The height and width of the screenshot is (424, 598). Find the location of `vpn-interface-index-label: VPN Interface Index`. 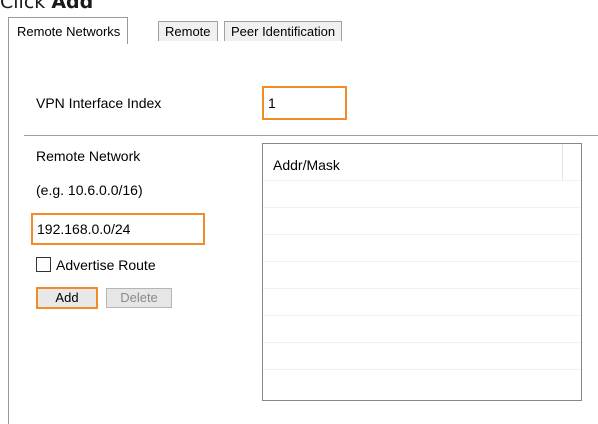

vpn-interface-index-label: VPN Interface Index is located at coordinates (99, 103).